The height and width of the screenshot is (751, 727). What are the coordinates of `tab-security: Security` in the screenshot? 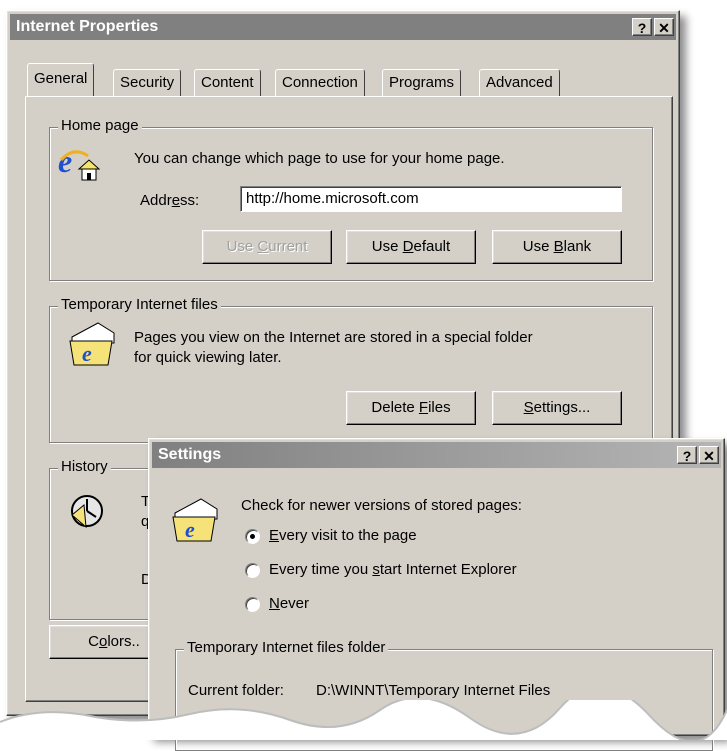 It's located at (147, 82).